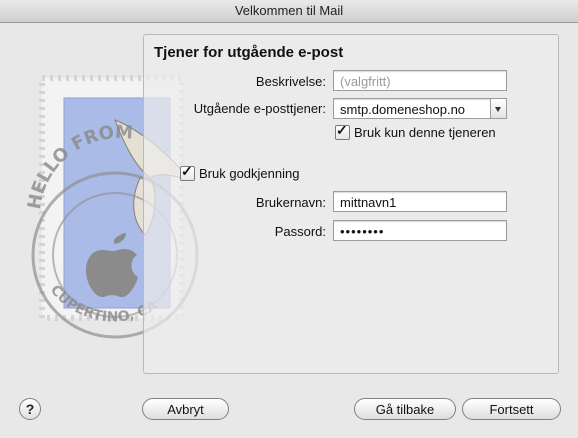  Describe the element at coordinates (259, 108) in the screenshot. I see `outgoing-server-label: Utgående e-posttjener:` at that location.